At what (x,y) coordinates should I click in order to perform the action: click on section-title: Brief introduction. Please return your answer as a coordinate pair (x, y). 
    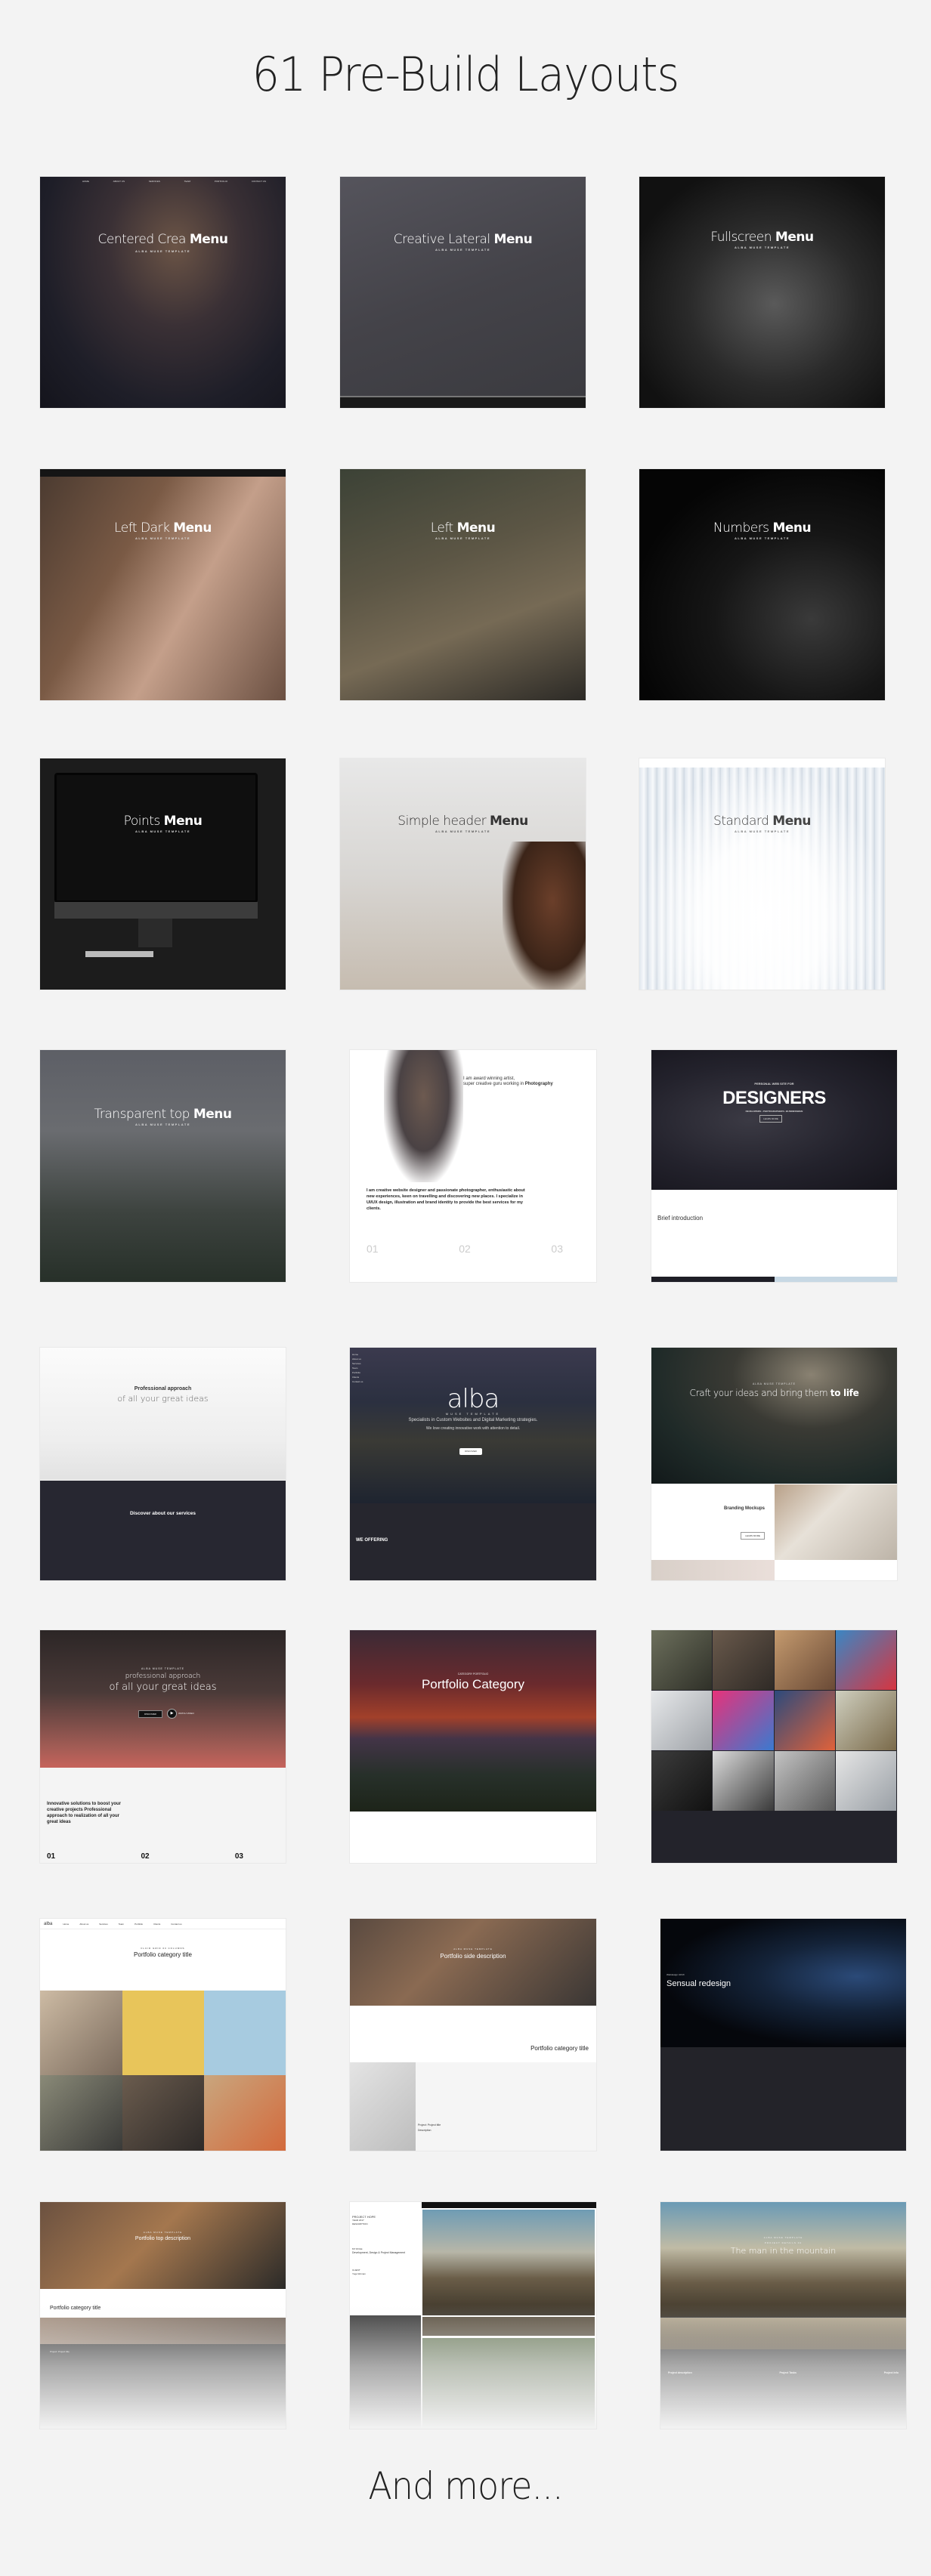
    Looking at the image, I should click on (680, 1218).